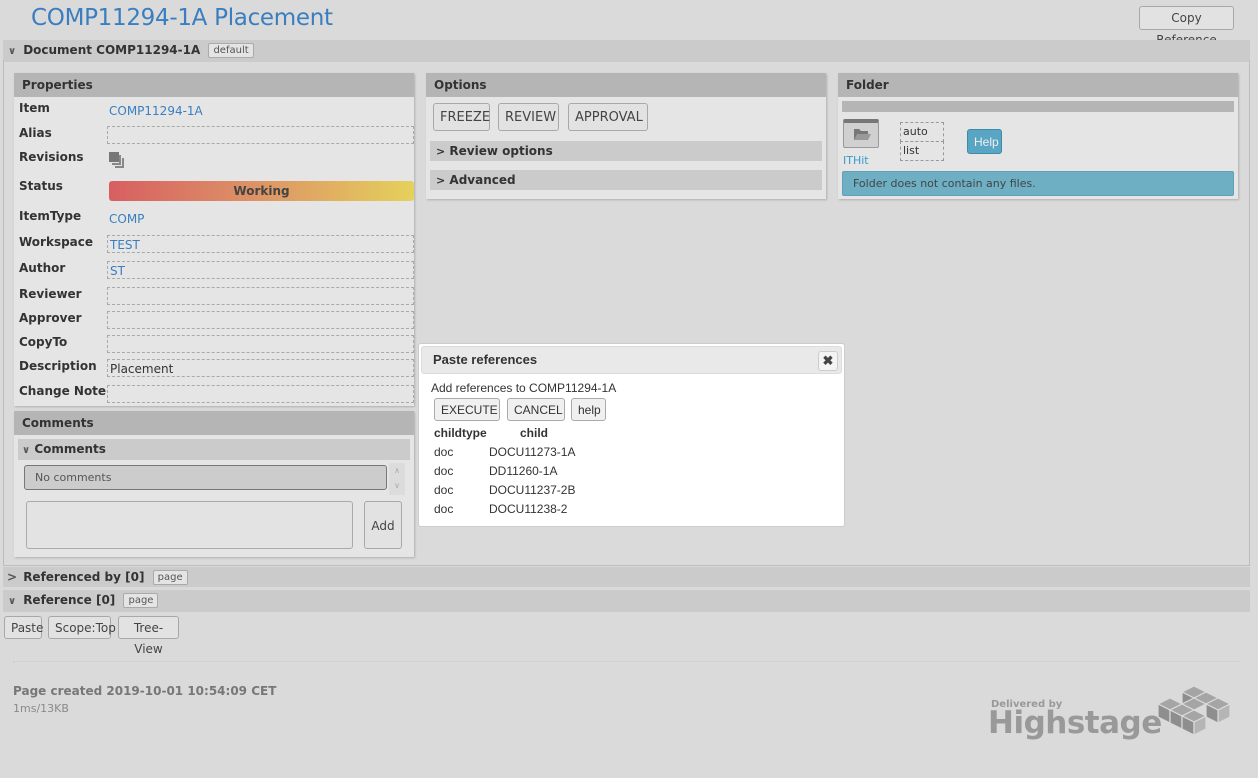  Describe the element at coordinates (383, 525) in the screenshot. I see `add-comment-button: Add` at that location.